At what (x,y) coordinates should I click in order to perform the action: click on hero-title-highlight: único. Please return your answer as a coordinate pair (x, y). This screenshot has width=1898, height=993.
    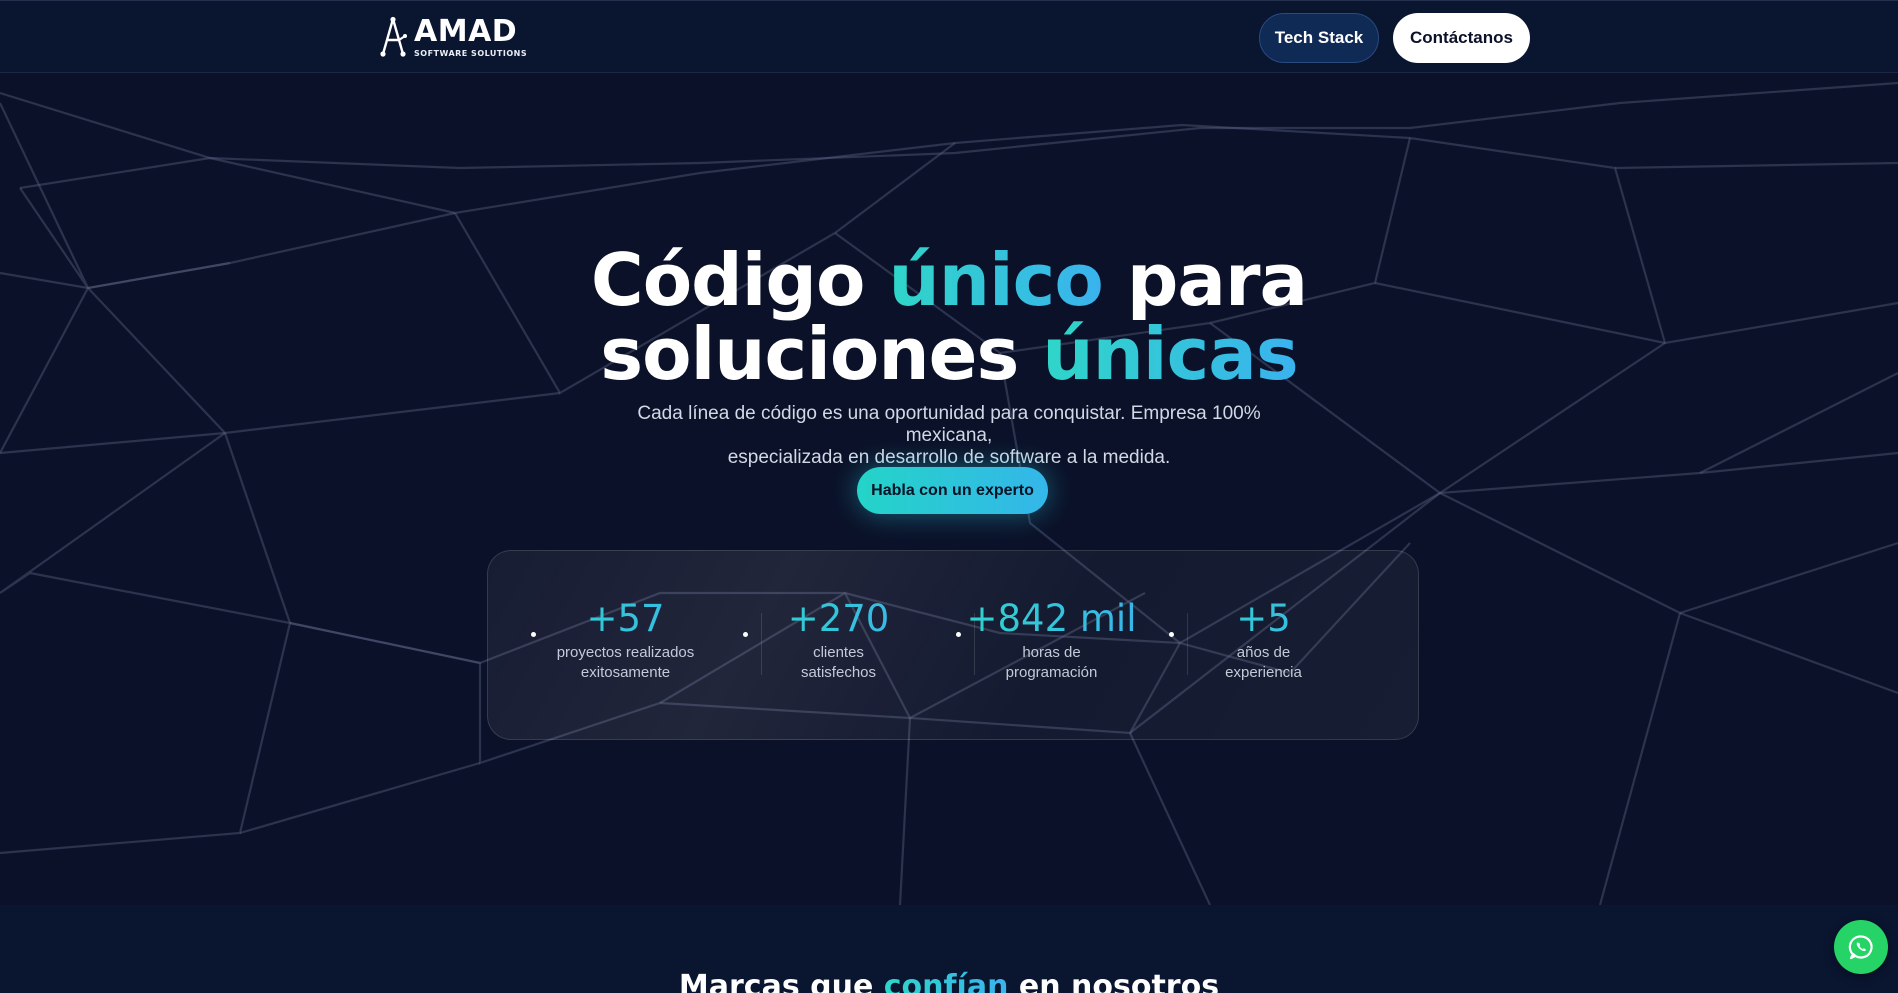
    Looking at the image, I should click on (995, 280).